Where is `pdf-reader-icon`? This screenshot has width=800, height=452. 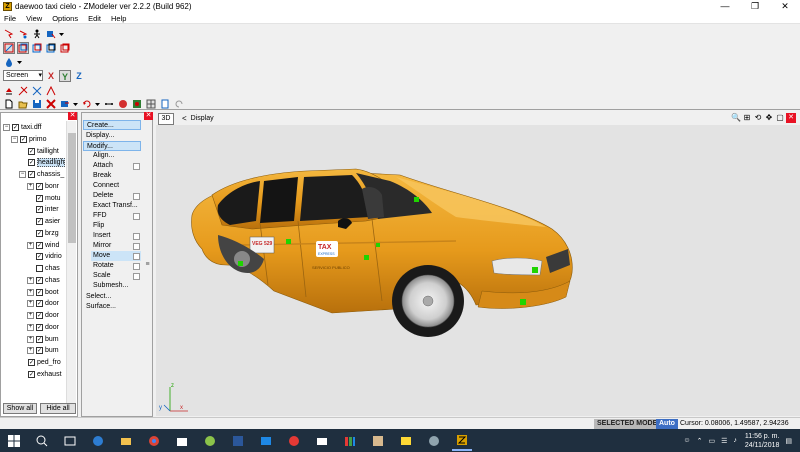
pdf-reader-icon is located at coordinates (294, 441).